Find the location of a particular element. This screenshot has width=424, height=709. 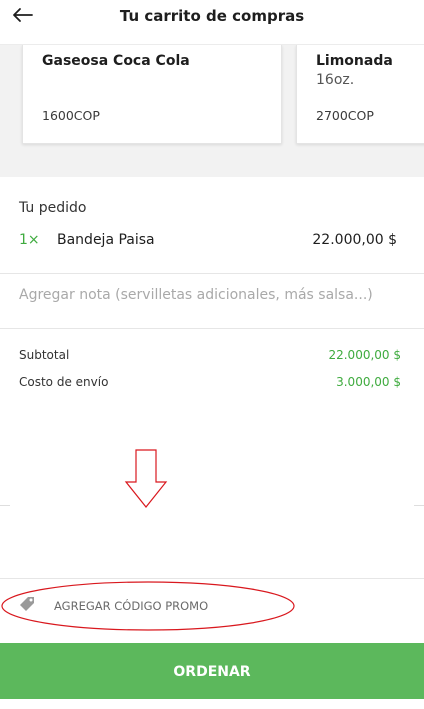

order-button: ORDENAR is located at coordinates (212, 671).